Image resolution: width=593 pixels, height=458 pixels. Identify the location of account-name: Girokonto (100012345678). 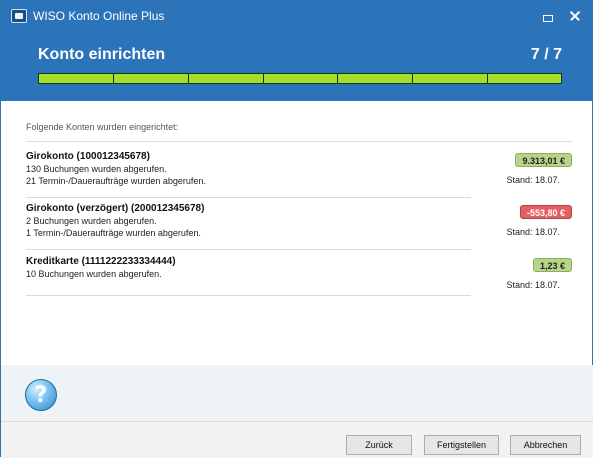
(88, 156).